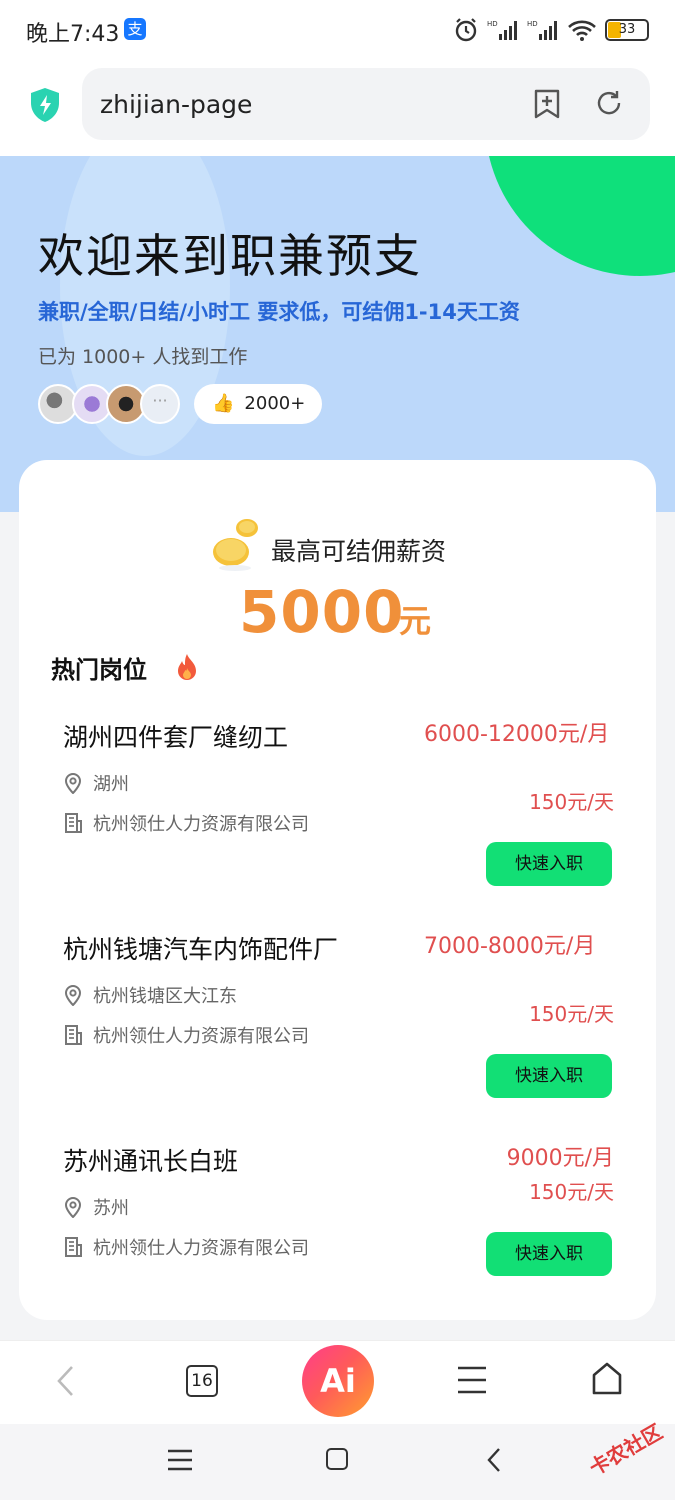 This screenshot has height=1500, width=675. Describe the element at coordinates (200, 948) in the screenshot. I see `job-title: 杭州钱塘汽车内饰配件厂` at that location.